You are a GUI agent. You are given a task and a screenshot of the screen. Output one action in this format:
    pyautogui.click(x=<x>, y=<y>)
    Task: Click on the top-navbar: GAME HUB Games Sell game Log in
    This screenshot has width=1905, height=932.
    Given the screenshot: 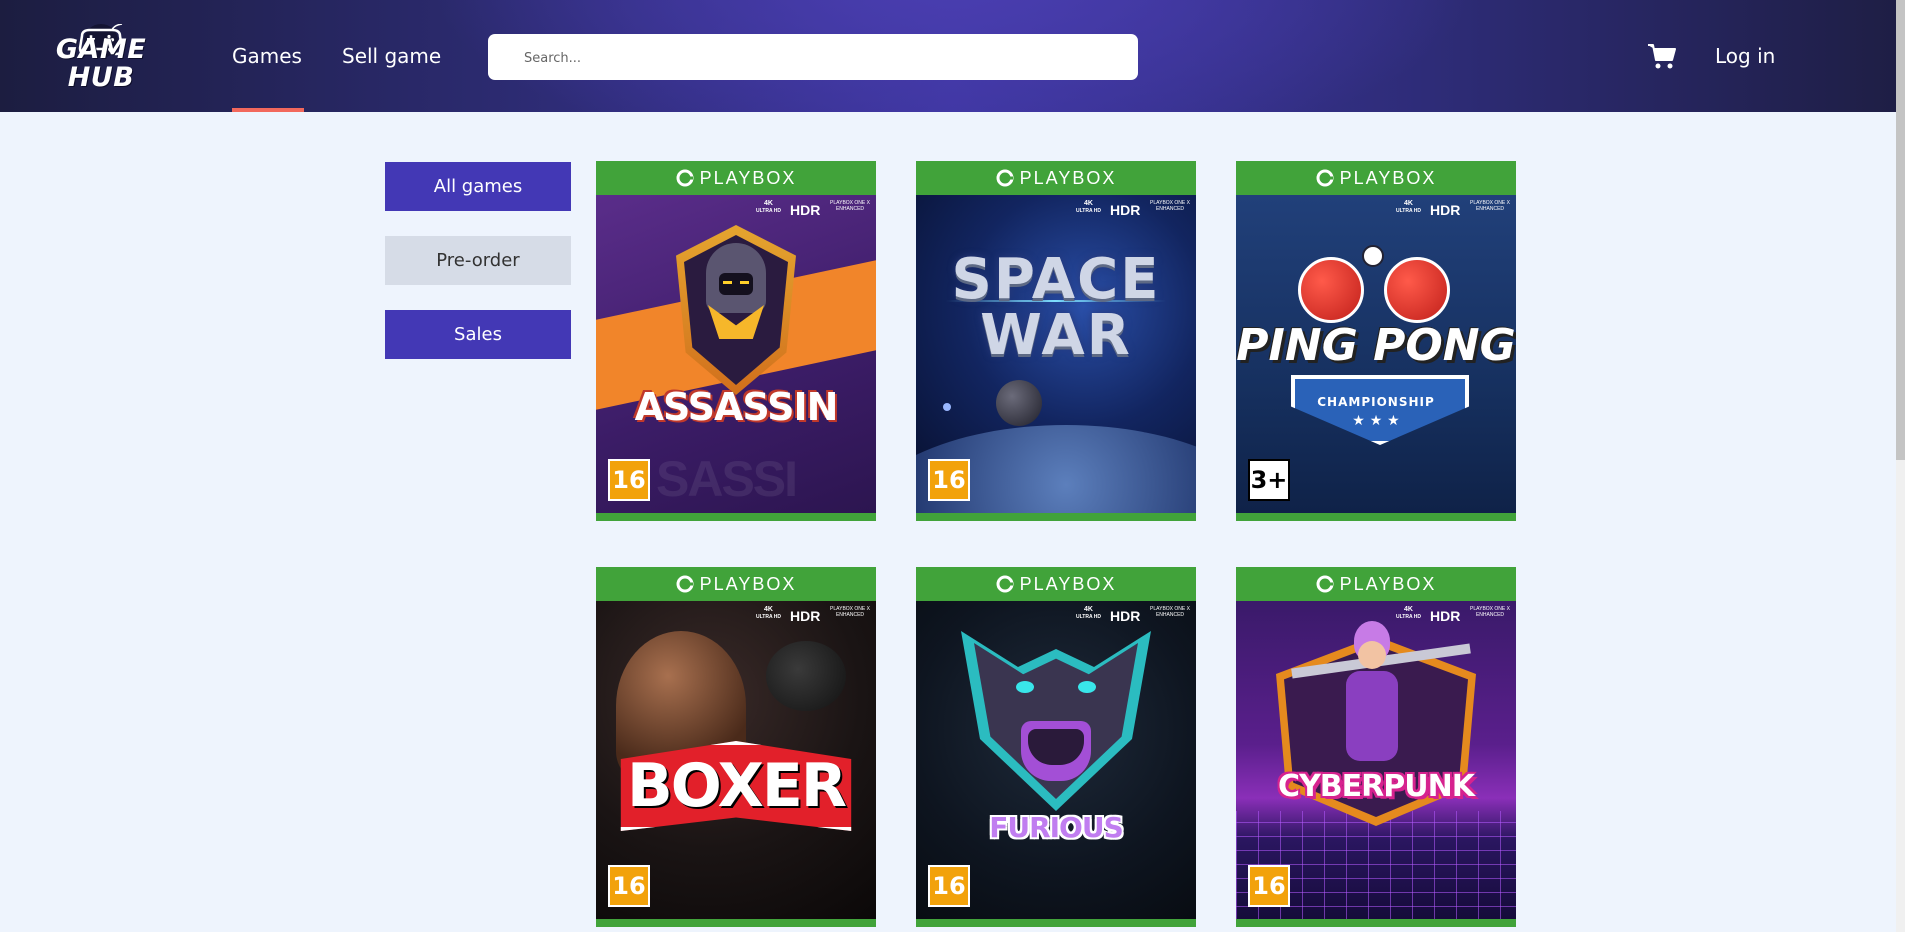 What is the action you would take?
    pyautogui.click(x=952, y=56)
    